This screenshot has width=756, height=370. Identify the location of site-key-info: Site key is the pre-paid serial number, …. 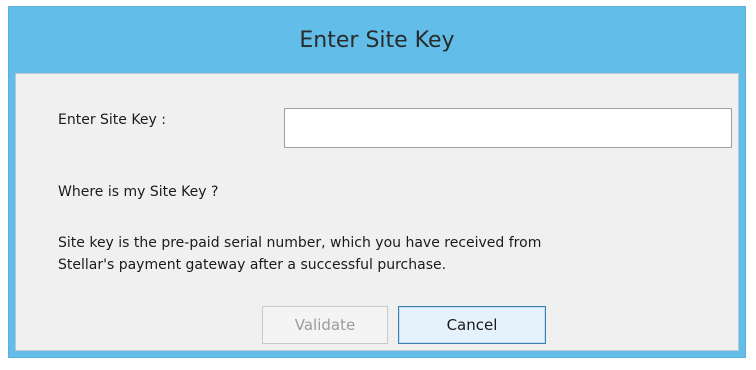
(398, 254).